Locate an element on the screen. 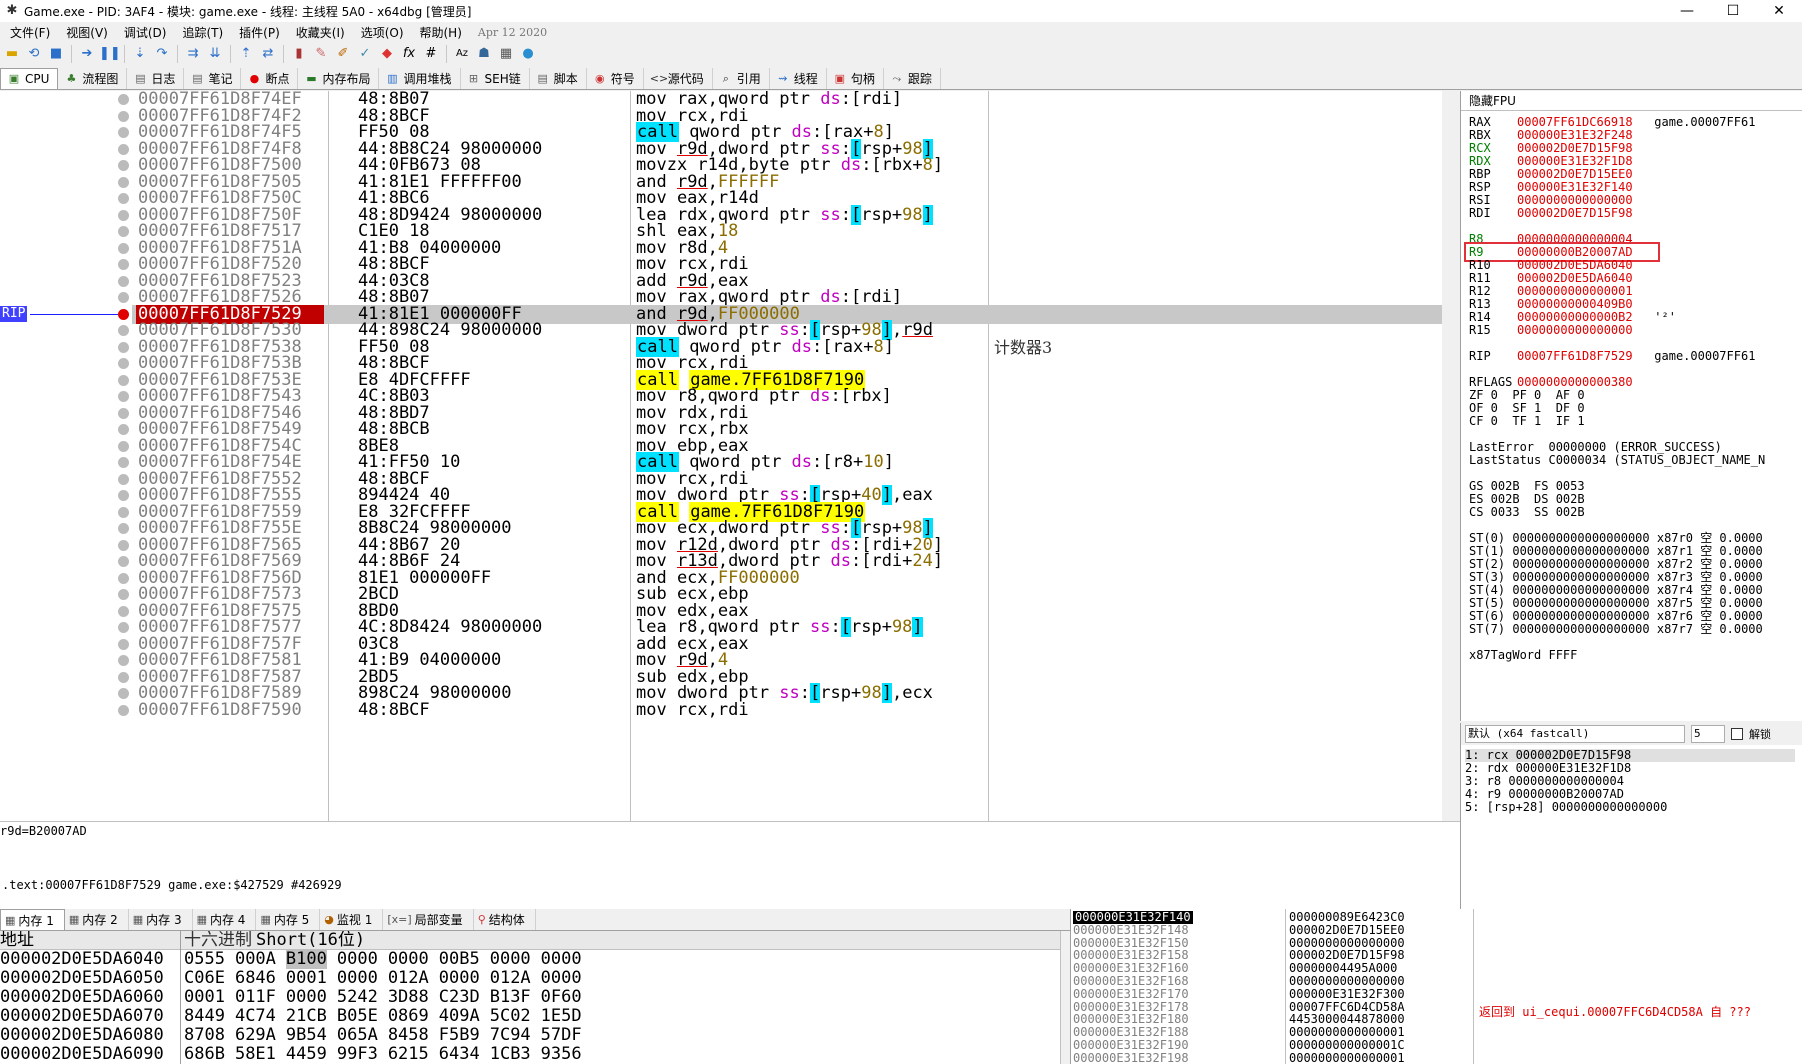 The height and width of the screenshot is (1064, 1802). tab-breakpoints: ● 断点 is located at coordinates (270, 78).